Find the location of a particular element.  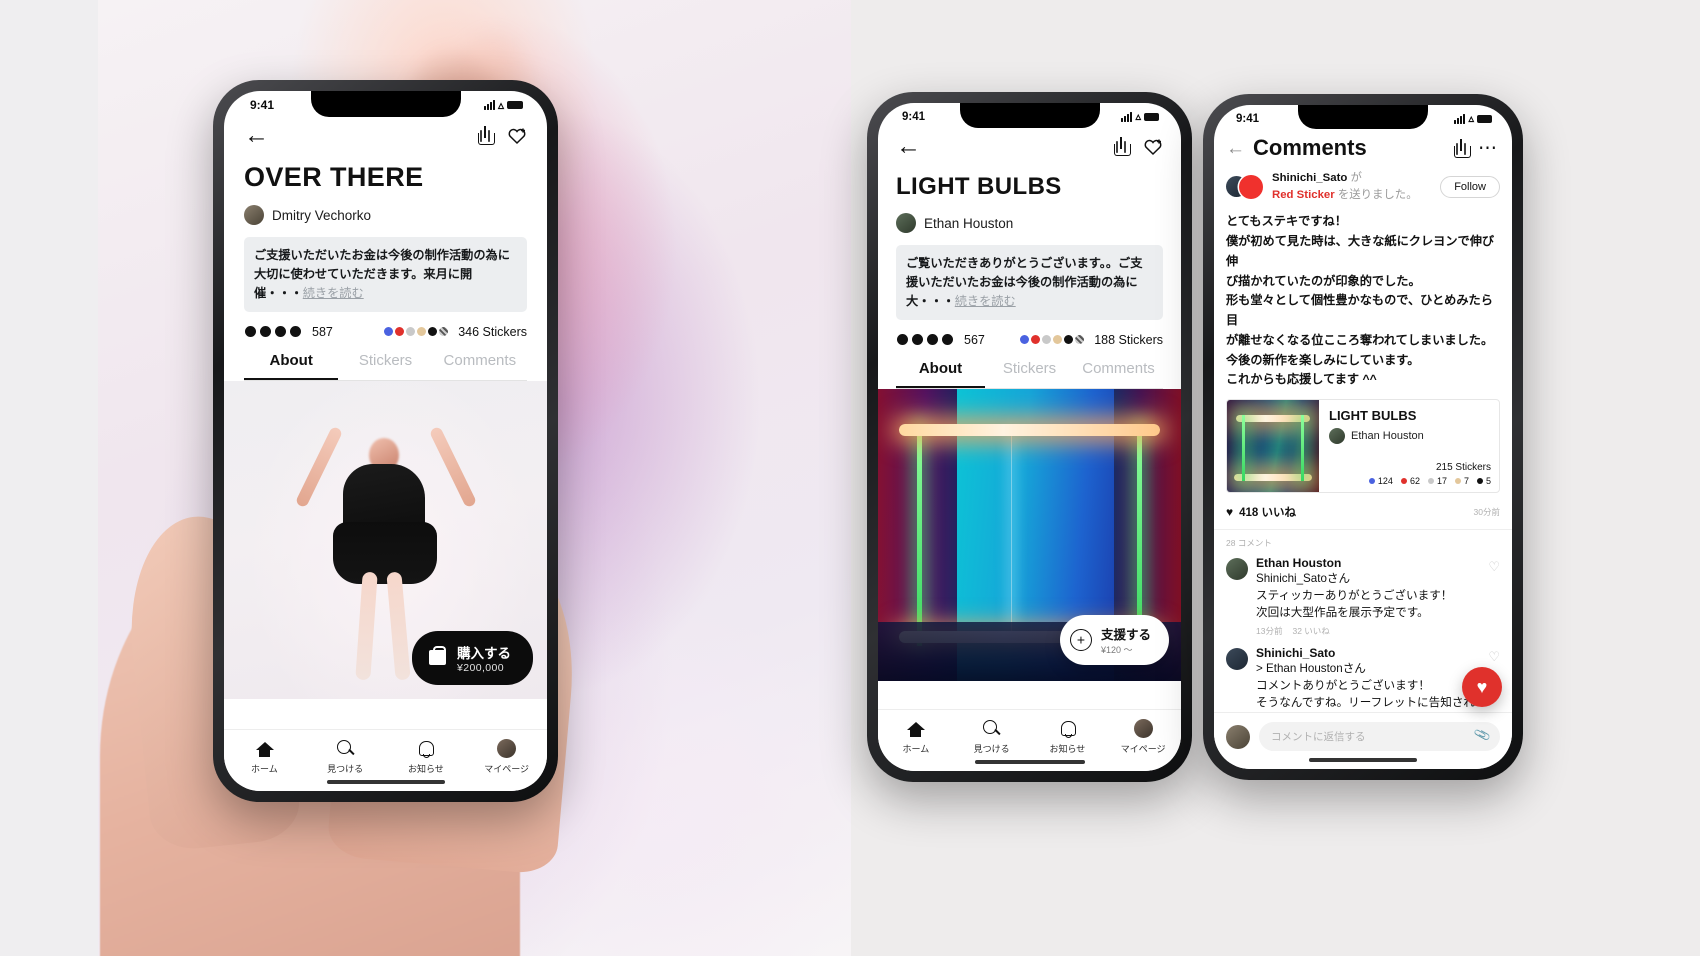

likes-row: ♥ 418 いいね 30分前 is located at coordinates (1363, 512).